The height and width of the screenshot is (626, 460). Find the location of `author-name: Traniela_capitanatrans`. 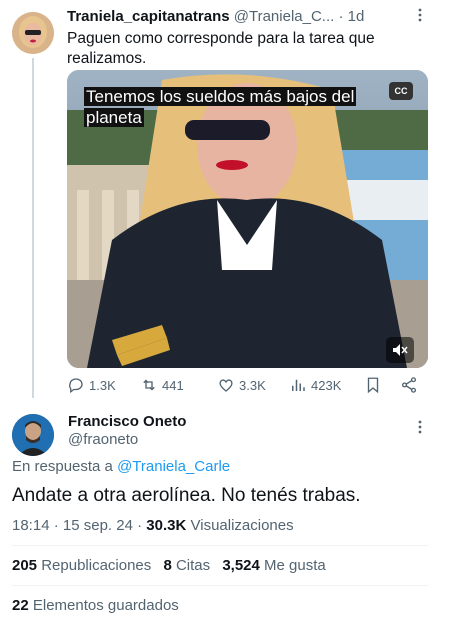

author-name: Traniela_capitanatrans is located at coordinates (148, 16).